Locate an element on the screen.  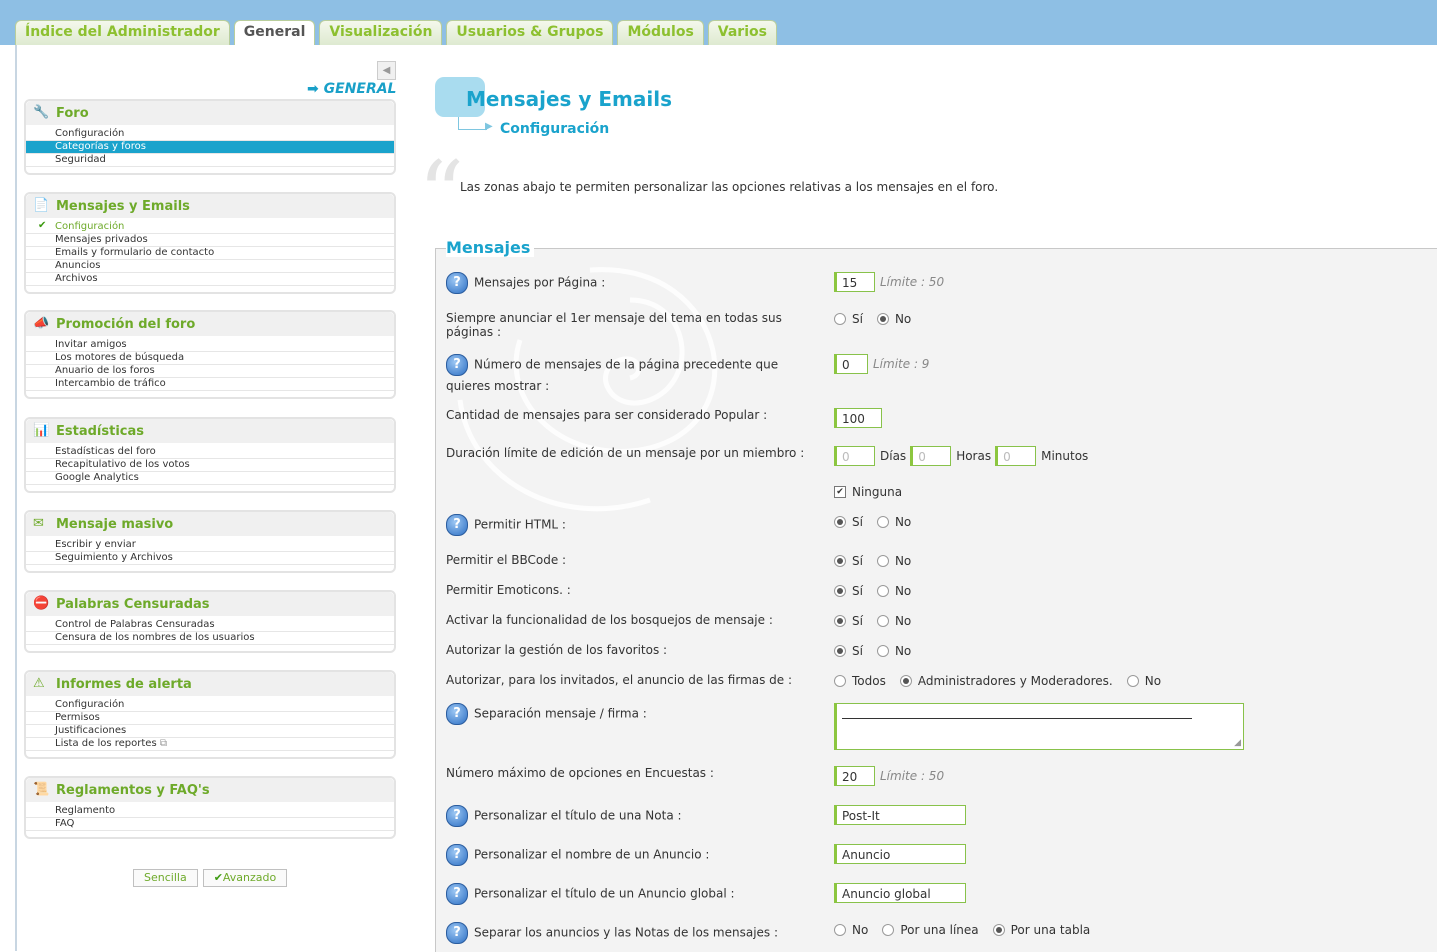
section-title: Mensajes y Emails is located at coordinates (123, 206).